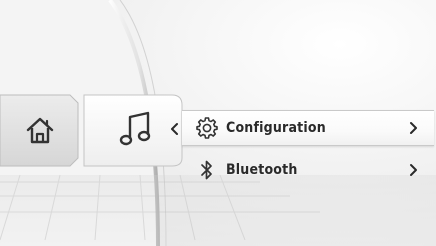 Image resolution: width=436 pixels, height=246 pixels. I want to click on music-note-icon, so click(135, 128).